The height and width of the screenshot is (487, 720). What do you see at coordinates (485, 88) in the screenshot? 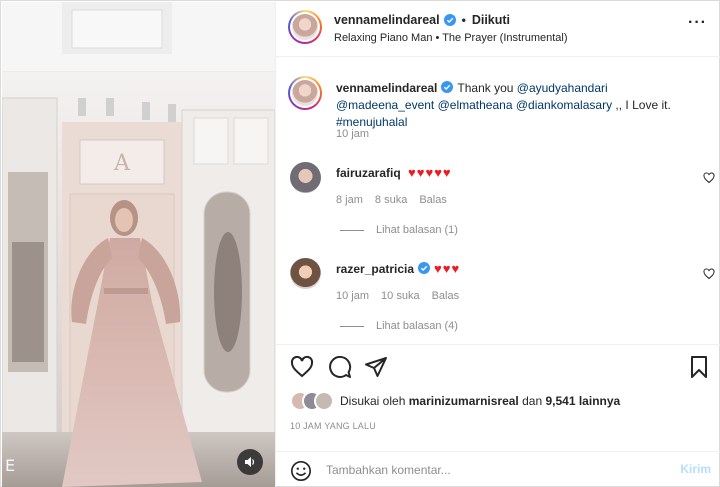
I see `caption-text: Thank you` at bounding box center [485, 88].